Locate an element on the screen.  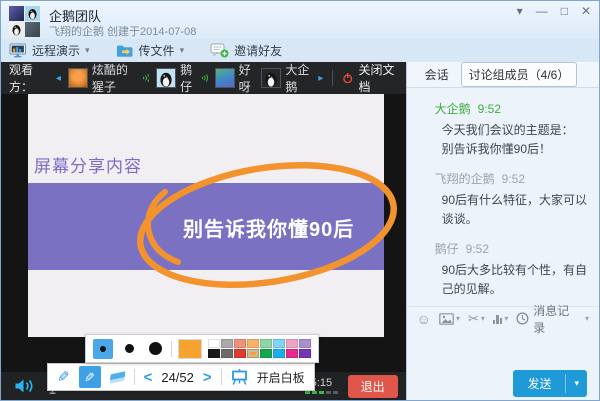
message-text: 90后有什么特征，大家可以谈谈。 is located at coordinates (514, 209).